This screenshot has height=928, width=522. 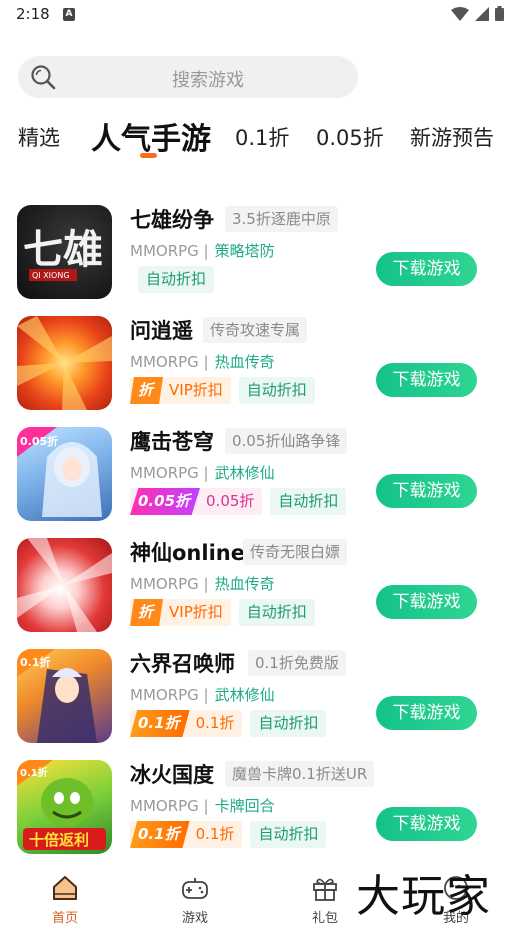 What do you see at coordinates (187, 553) in the screenshot?
I see `game-name: 神仙online` at bounding box center [187, 553].